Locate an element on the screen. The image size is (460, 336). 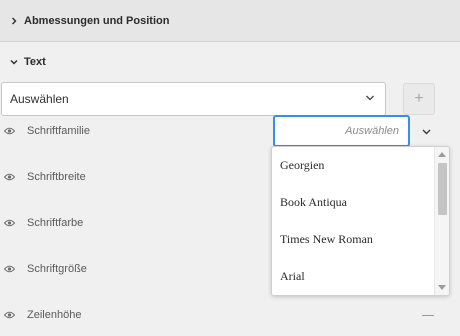
text-style-select: Auswählen is located at coordinates (193, 99).